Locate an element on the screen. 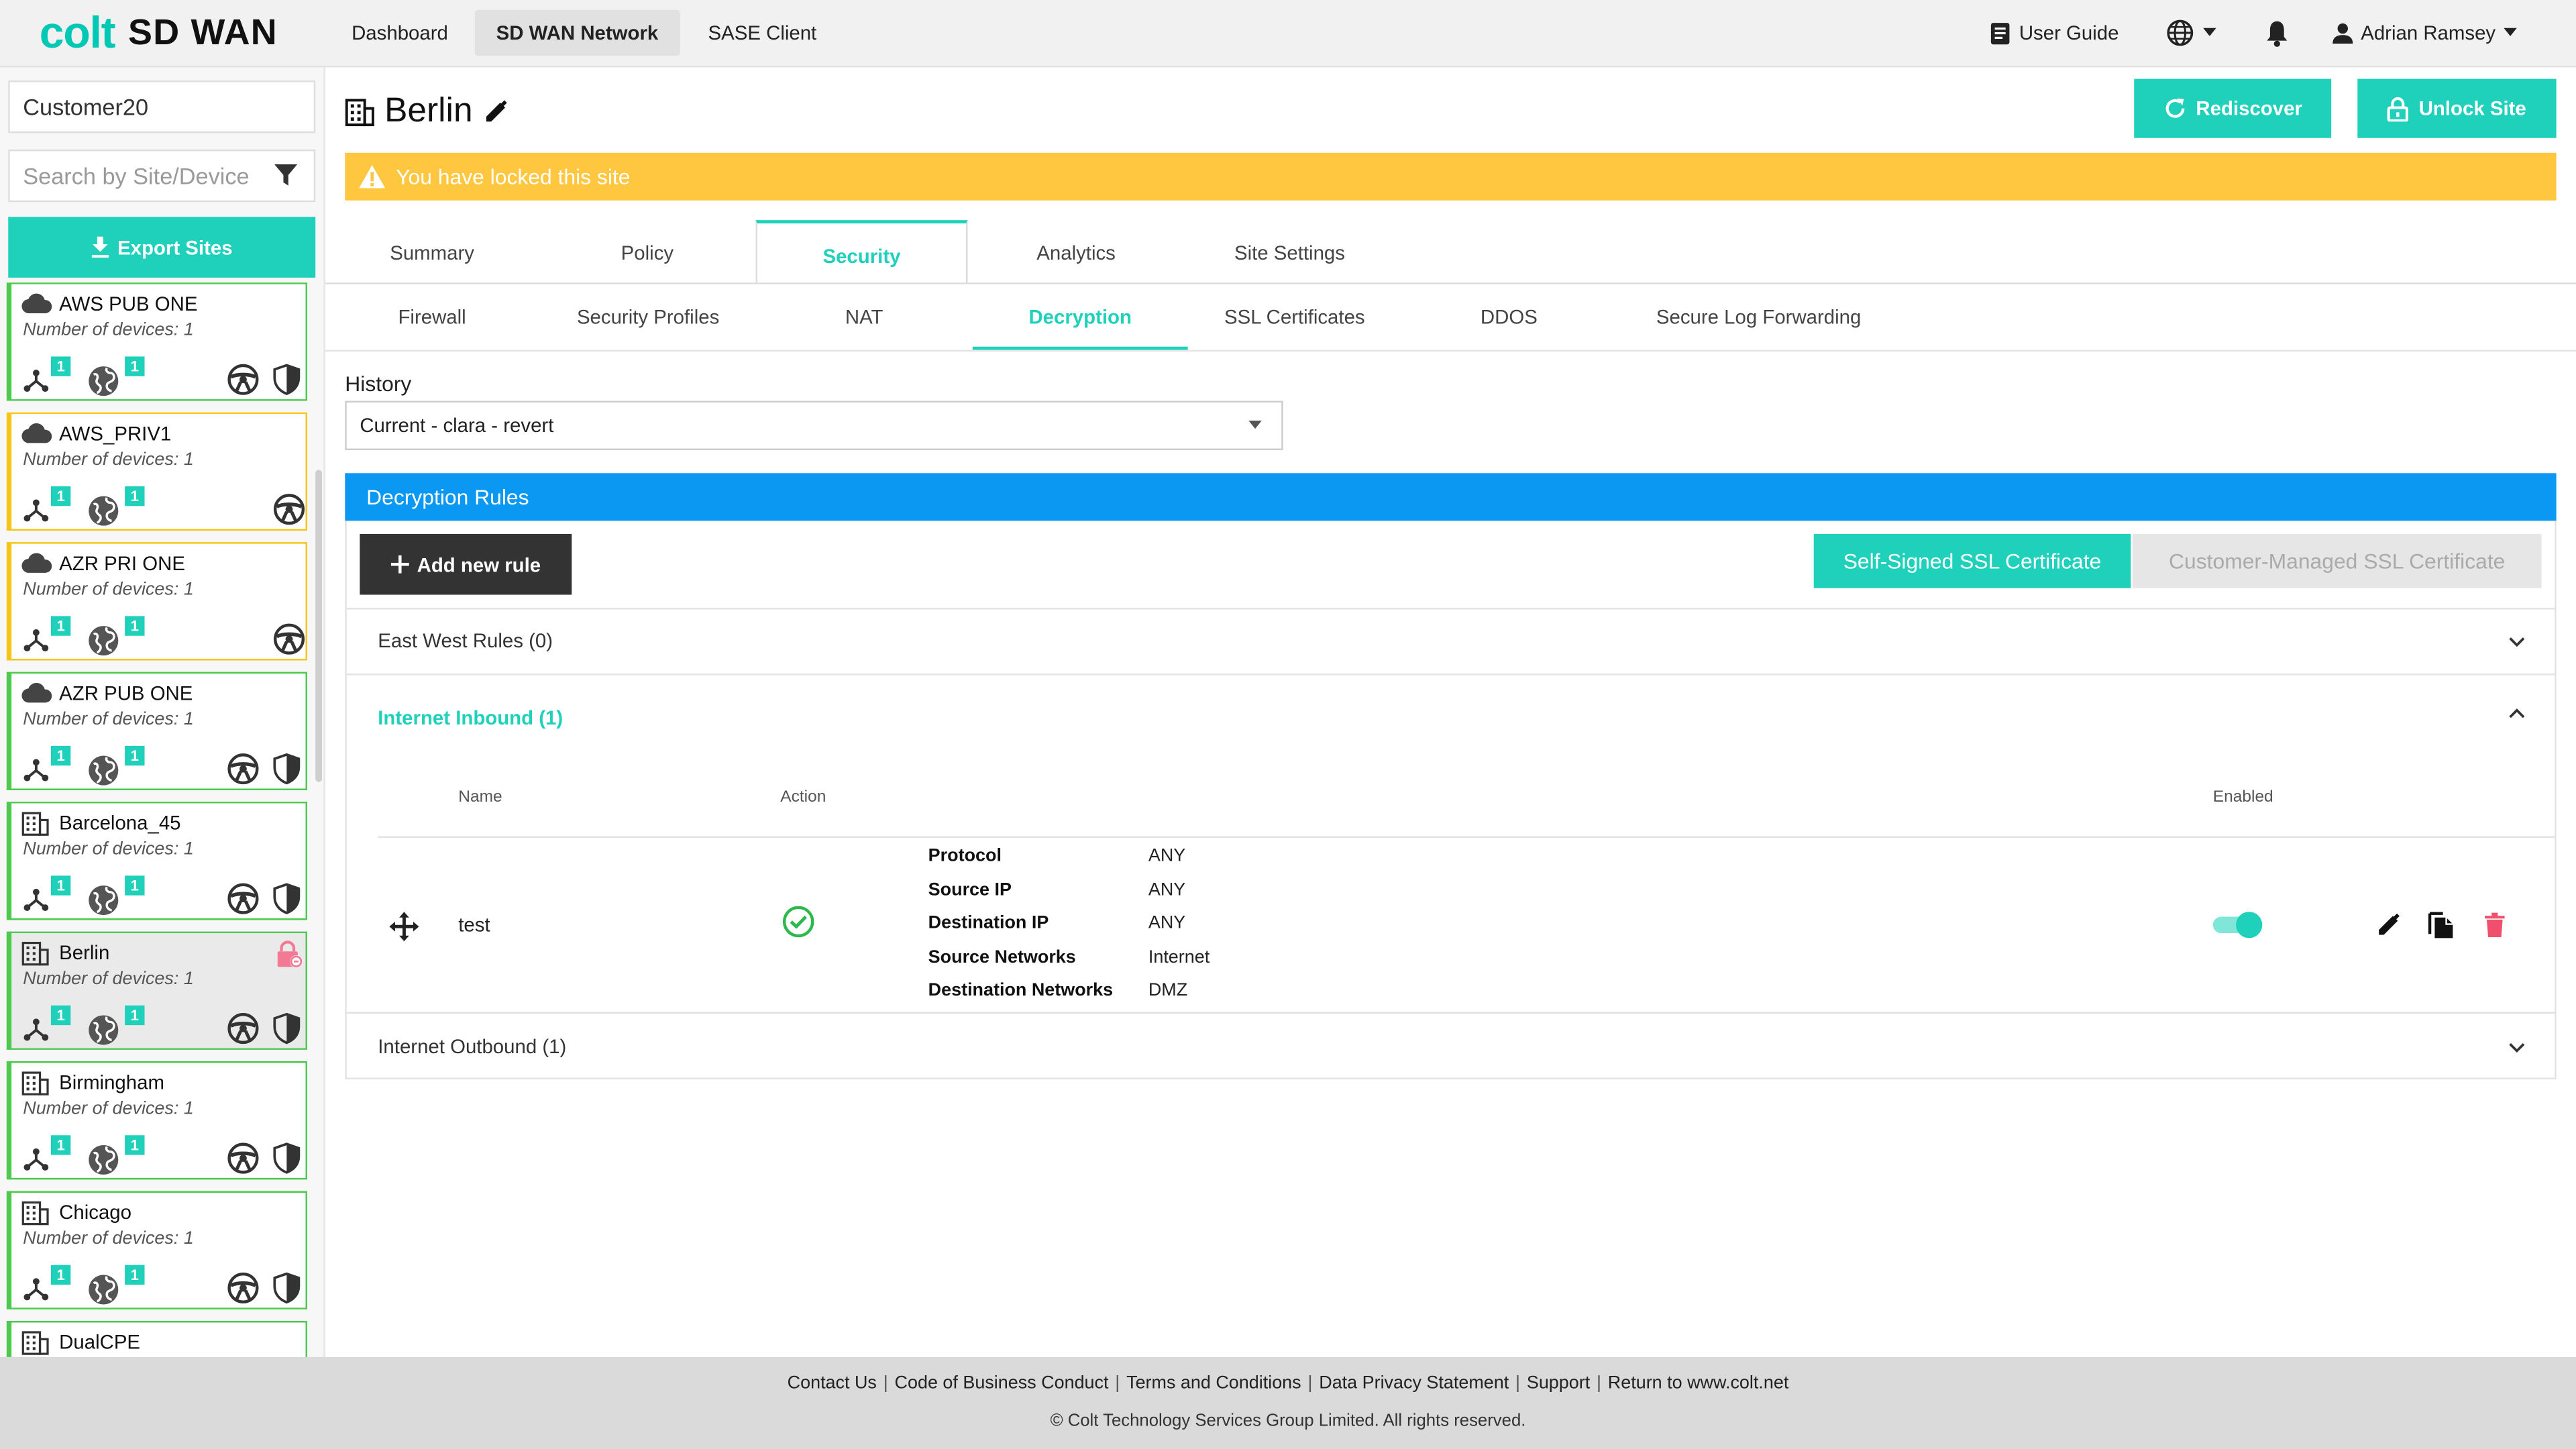  rule-enabled-toggle is located at coordinates (2237, 925).